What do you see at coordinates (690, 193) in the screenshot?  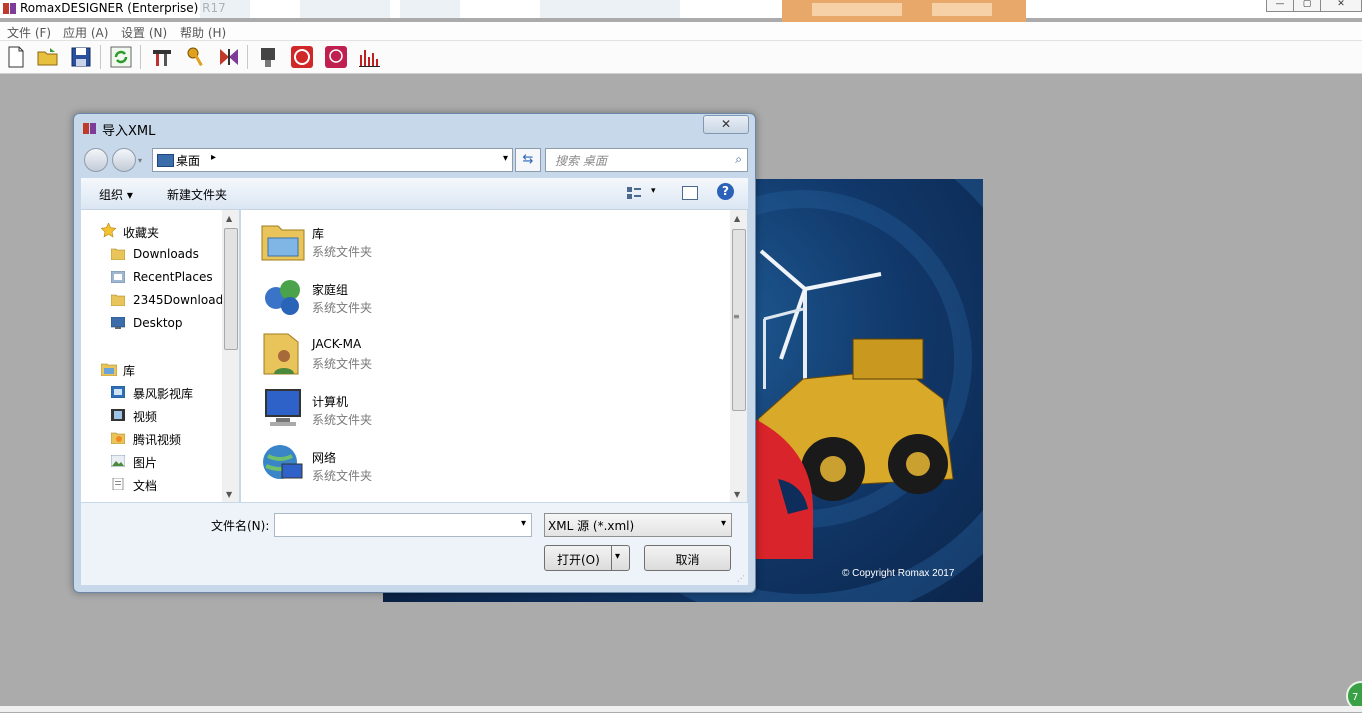 I see `preview-pane-icon` at bounding box center [690, 193].